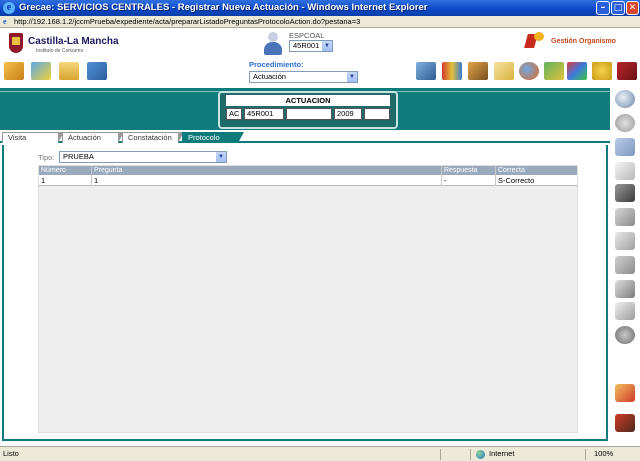 This screenshot has width=640, height=461. I want to click on tab-protocolo: Protocolo, so click(213, 137).